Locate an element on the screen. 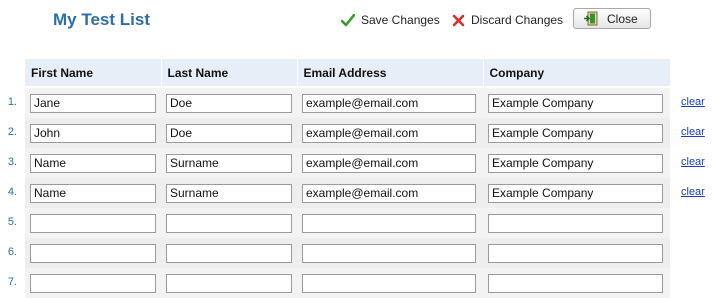 This screenshot has width=713, height=298. row-number: 2. is located at coordinates (12, 132).